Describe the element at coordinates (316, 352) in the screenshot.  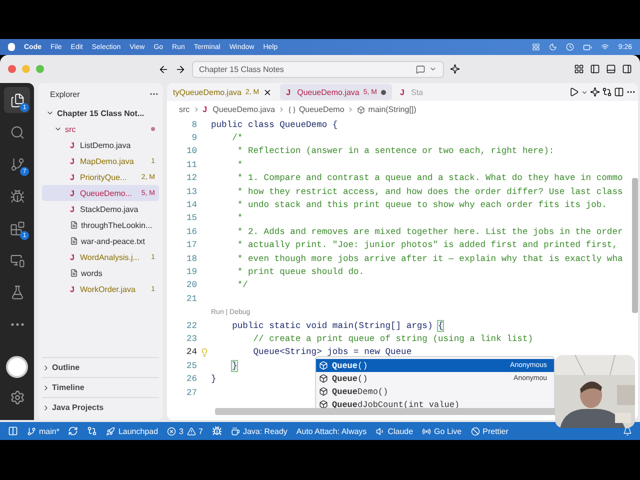
I see `code-text: Queue<String> jobs = new` at that location.